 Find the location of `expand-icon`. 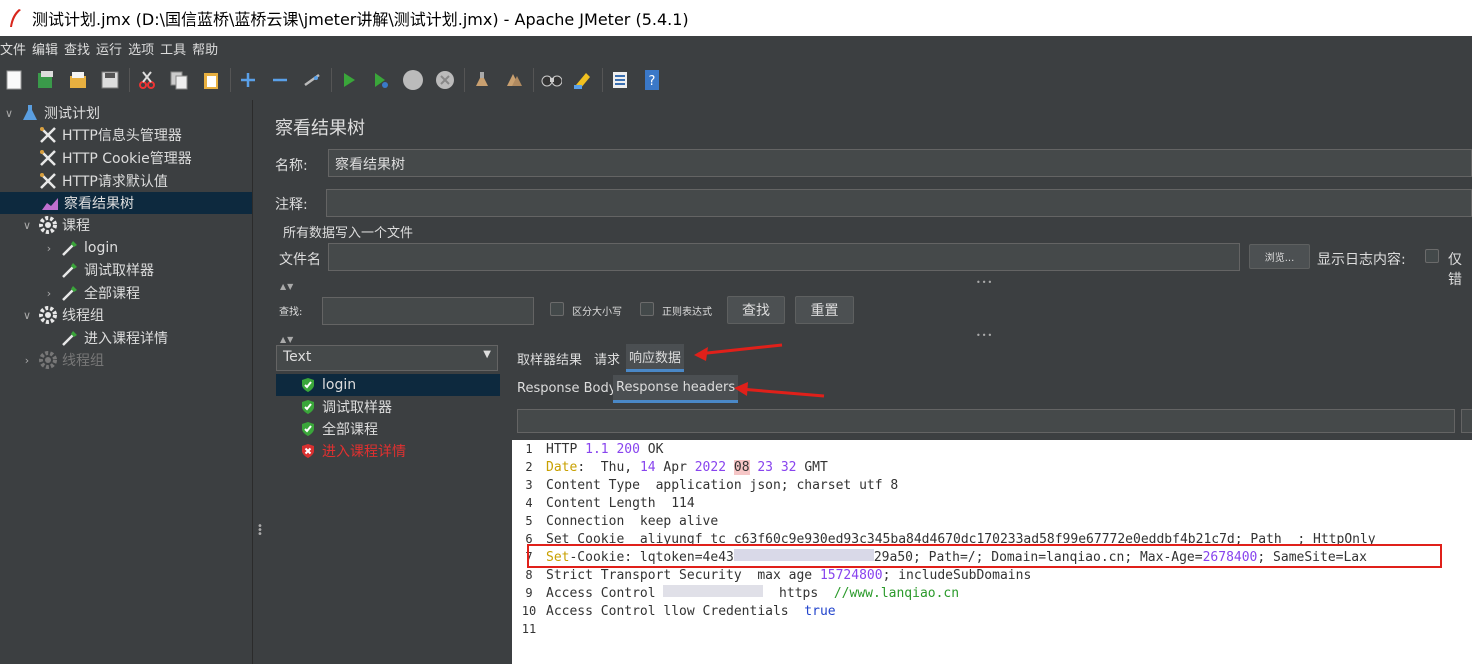

expand-icon is located at coordinates (248, 80).